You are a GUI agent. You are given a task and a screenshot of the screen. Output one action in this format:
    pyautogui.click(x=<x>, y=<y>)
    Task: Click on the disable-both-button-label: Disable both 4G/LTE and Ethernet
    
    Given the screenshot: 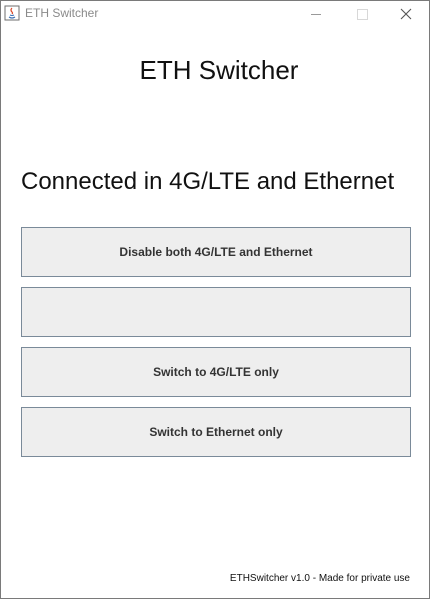 What is the action you would take?
    pyautogui.click(x=216, y=252)
    